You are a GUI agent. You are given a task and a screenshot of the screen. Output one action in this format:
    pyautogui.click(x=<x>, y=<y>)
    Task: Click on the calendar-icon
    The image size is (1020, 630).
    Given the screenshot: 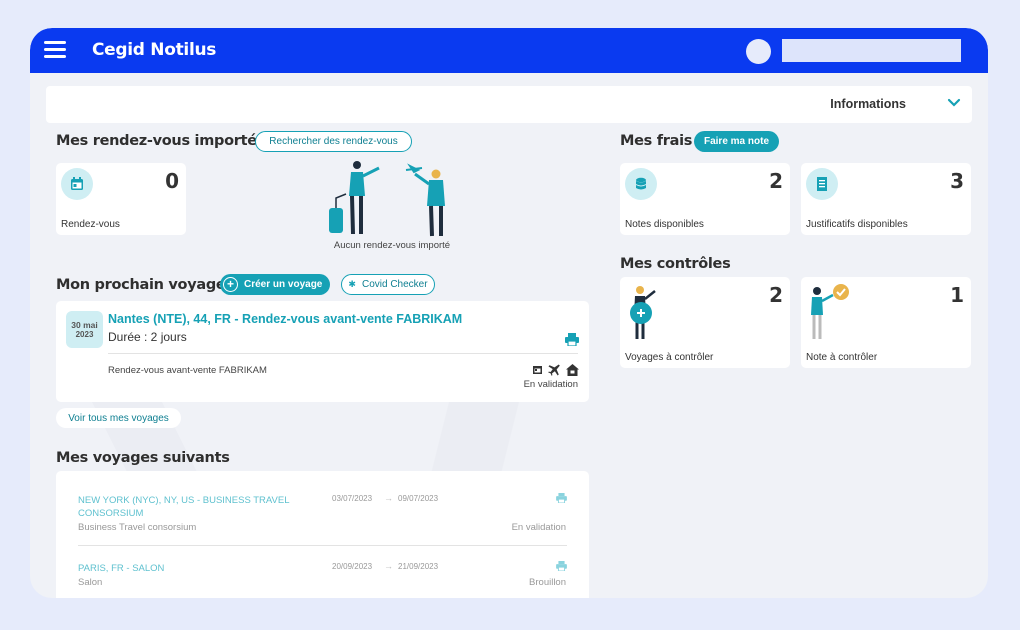 What is the action you would take?
    pyautogui.click(x=77, y=184)
    